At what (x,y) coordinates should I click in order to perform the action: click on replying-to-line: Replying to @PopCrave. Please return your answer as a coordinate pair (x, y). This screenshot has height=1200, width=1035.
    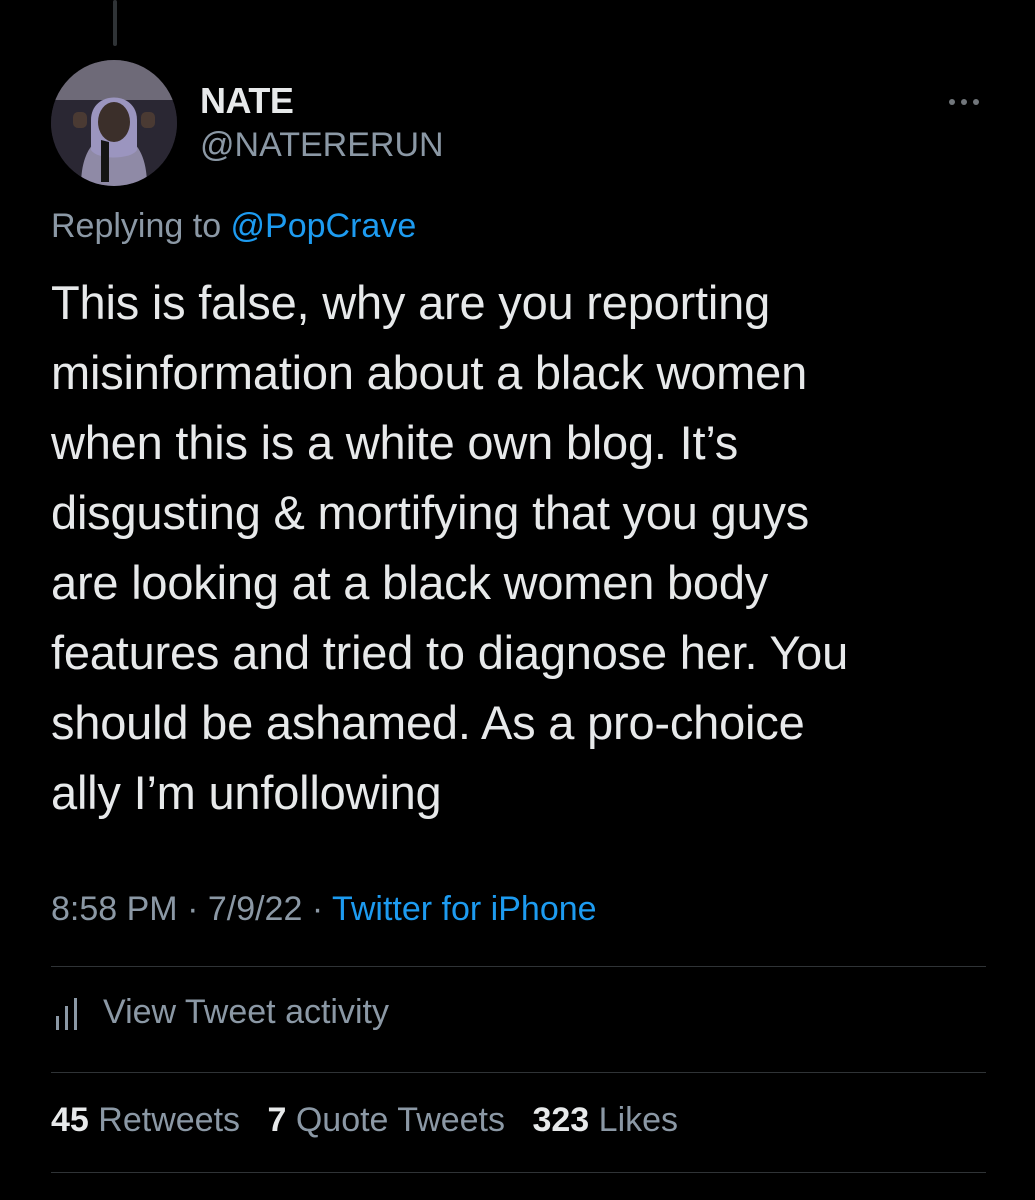
    Looking at the image, I should click on (233, 226).